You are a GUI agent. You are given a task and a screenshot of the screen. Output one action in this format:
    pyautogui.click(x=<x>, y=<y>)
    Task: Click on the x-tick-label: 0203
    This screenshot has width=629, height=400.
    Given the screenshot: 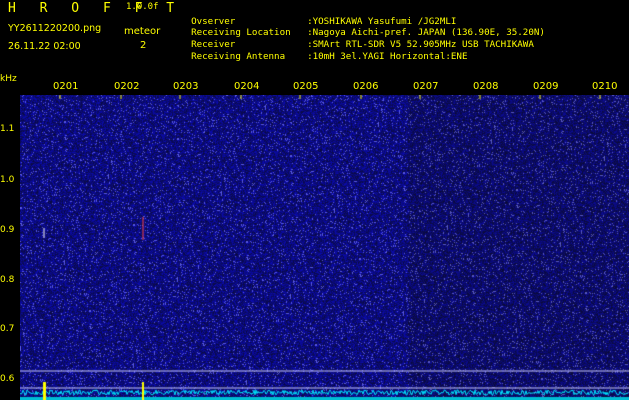 What is the action you would take?
    pyautogui.click(x=186, y=86)
    